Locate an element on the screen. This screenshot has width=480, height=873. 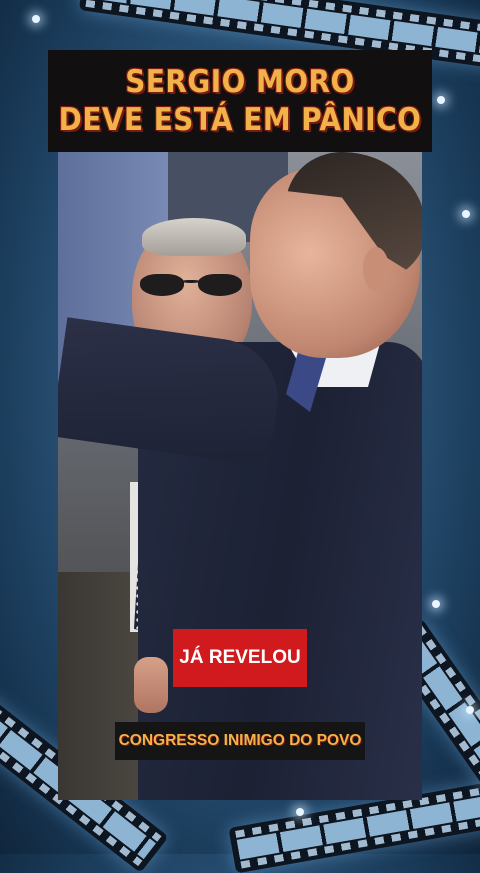
revealed-badge: JÁ REVELOU is located at coordinates (240, 658).